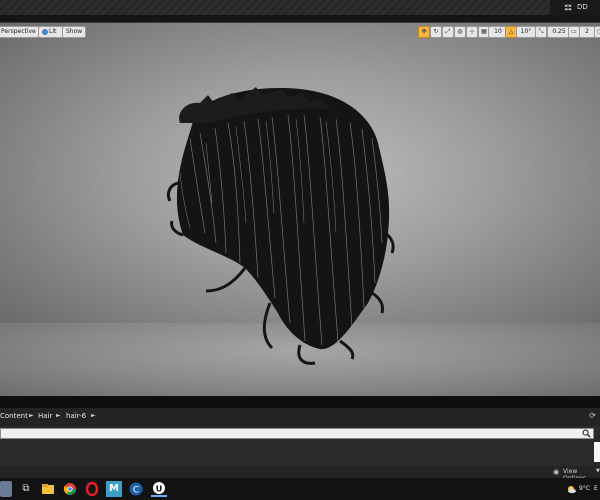 This screenshot has width=600, height=500. I want to click on svg-text: C, so click(136, 491).